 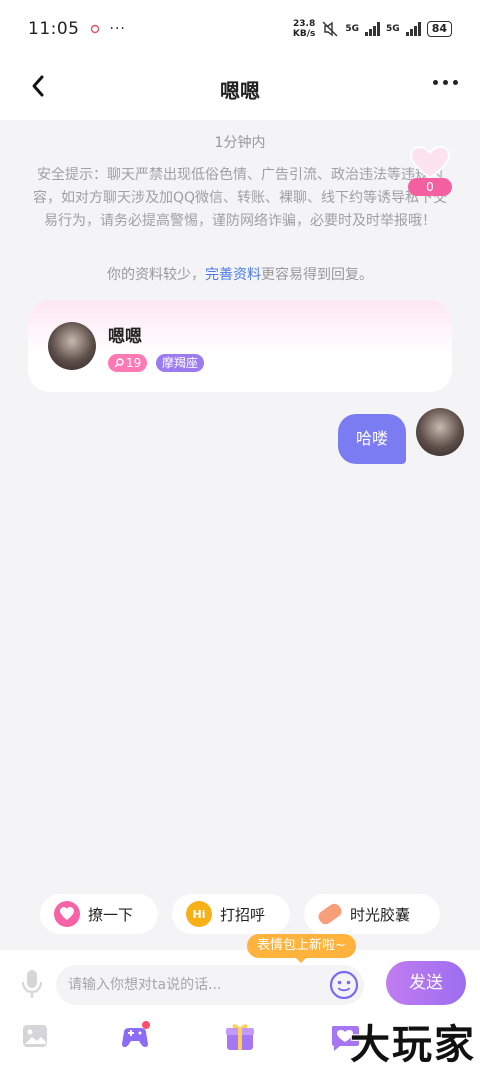 I want to click on emoji-icon, so click(x=344, y=985).